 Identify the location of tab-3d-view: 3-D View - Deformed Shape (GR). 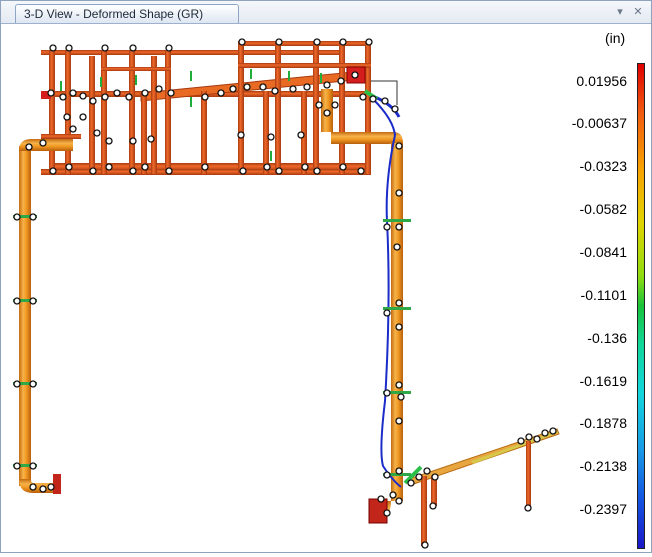
(127, 13).